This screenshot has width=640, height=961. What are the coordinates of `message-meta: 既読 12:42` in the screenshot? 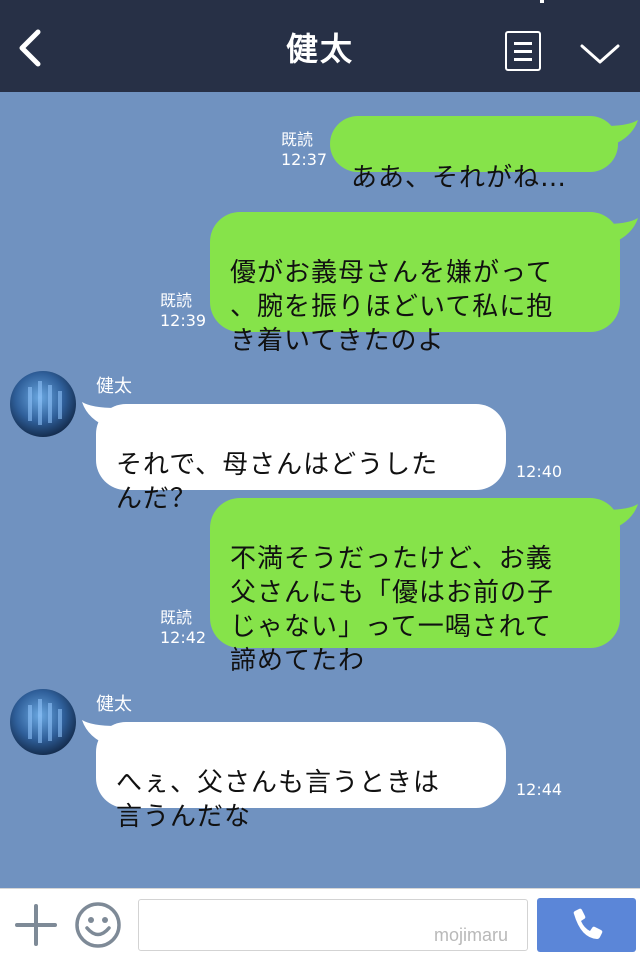 It's located at (183, 628).